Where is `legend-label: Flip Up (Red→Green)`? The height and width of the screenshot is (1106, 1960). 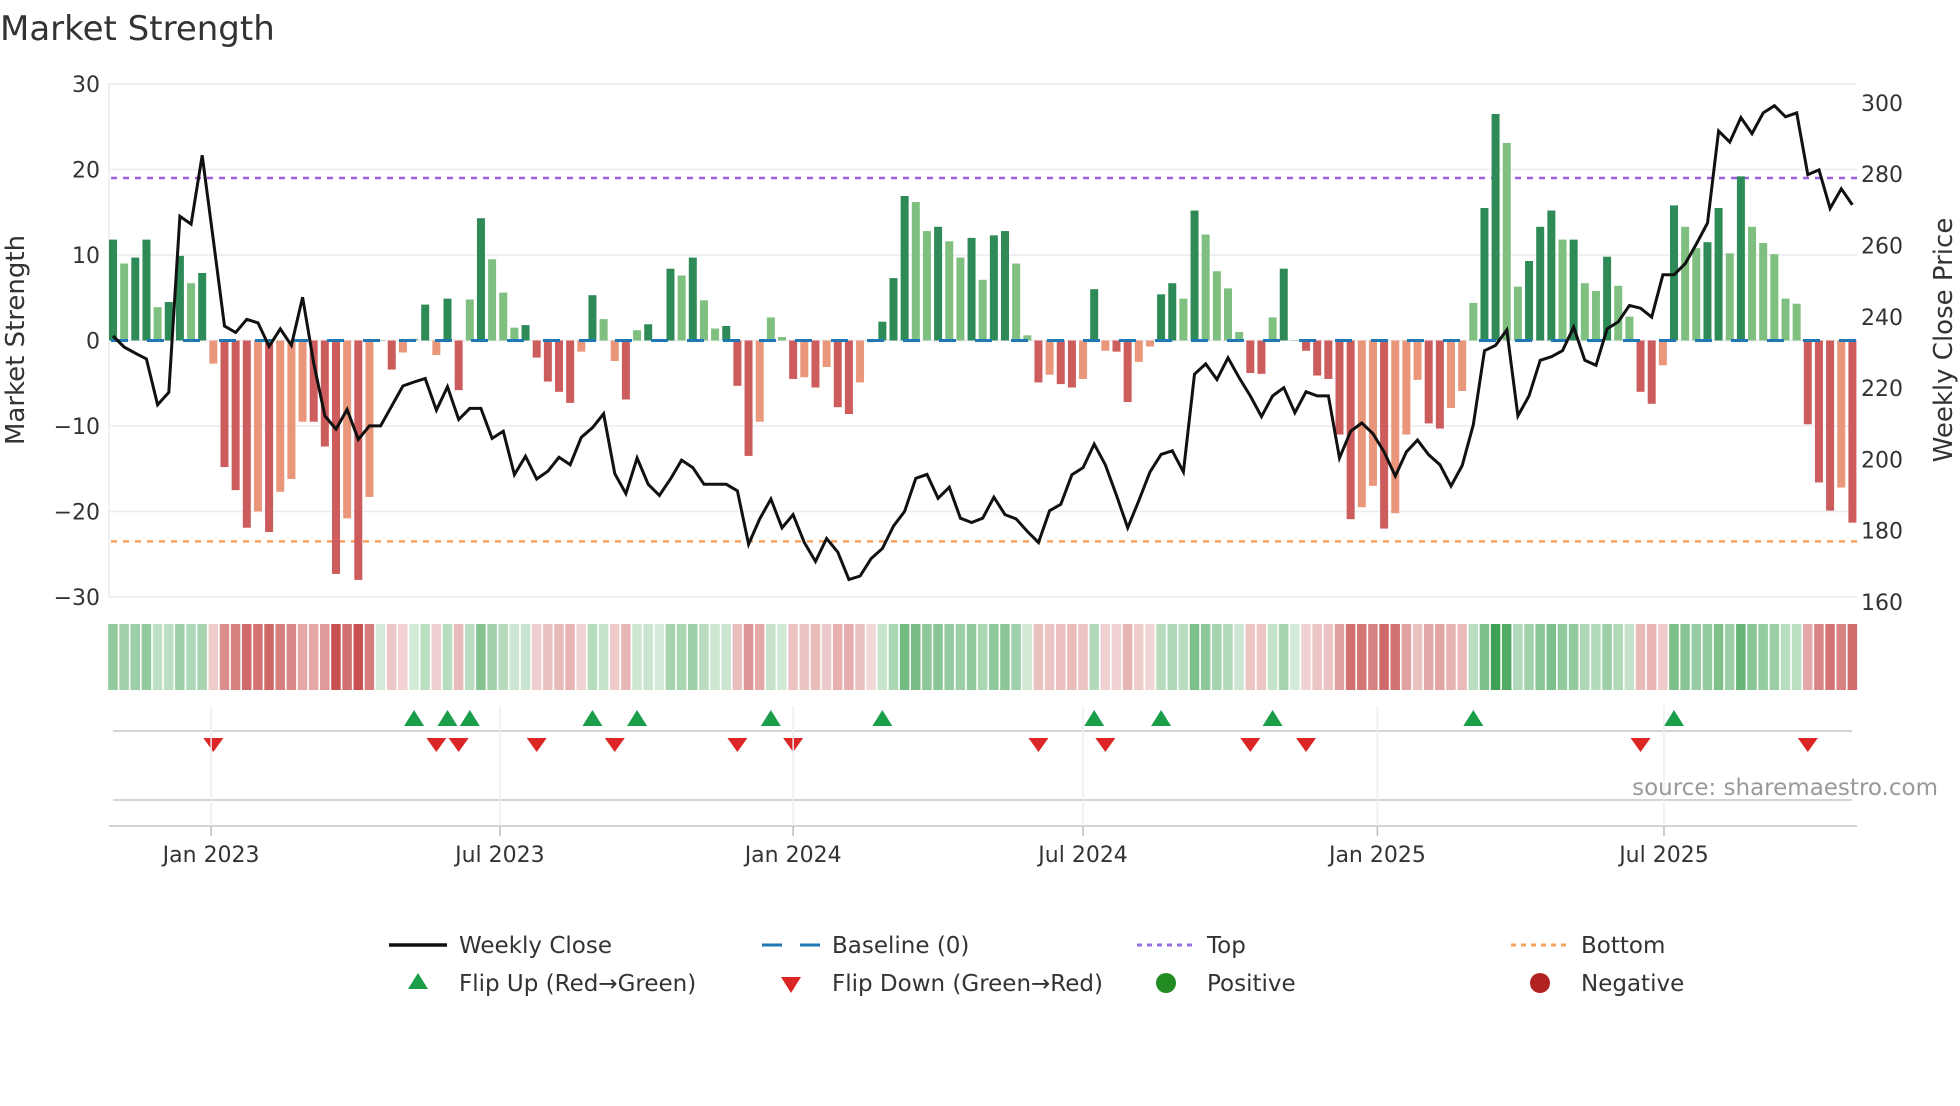
legend-label: Flip Up (Red→Green) is located at coordinates (577, 984).